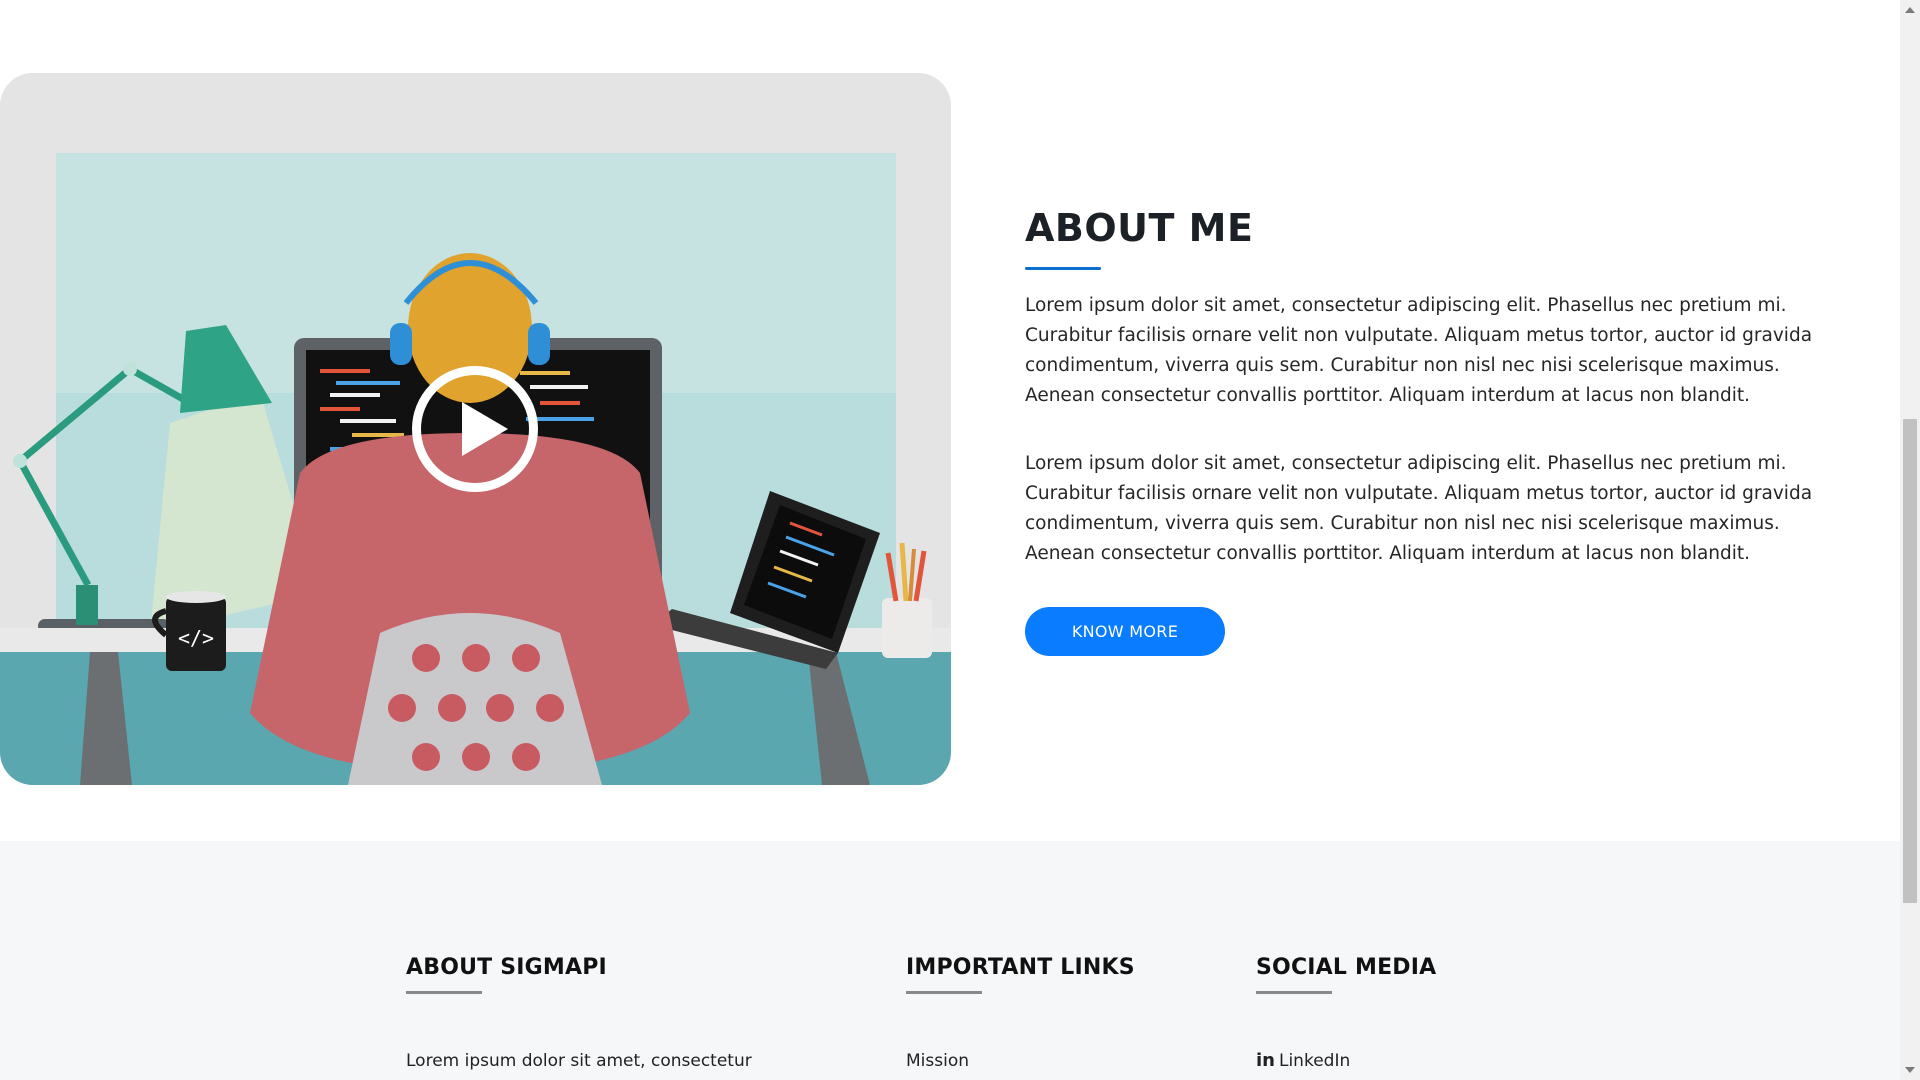 Image resolution: width=1920 pixels, height=1080 pixels. Describe the element at coordinates (579, 1061) in the screenshot. I see `footer-about-text: Lorem ipsum dolor sit amet, consectetur` at that location.